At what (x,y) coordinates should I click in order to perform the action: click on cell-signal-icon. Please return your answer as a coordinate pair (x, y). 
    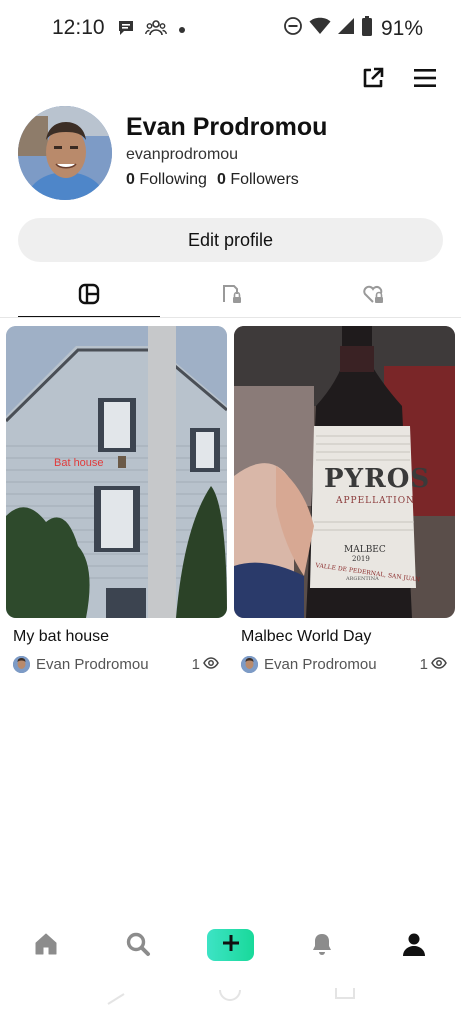
    Looking at the image, I should click on (346, 28).